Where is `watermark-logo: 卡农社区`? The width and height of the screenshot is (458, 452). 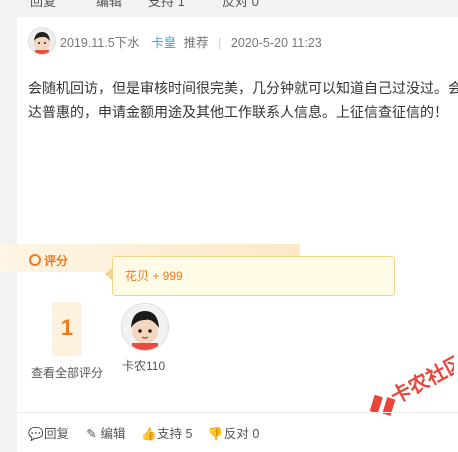 watermark-logo: 卡农社区 is located at coordinates (406, 386).